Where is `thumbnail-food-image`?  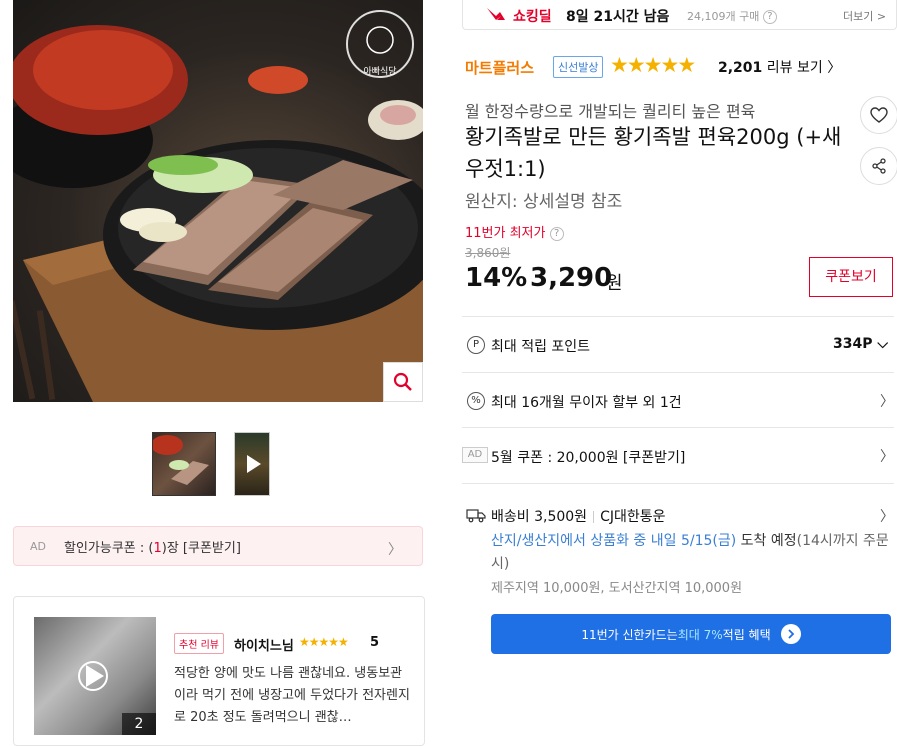
thumbnail-food-image is located at coordinates (181, 460).